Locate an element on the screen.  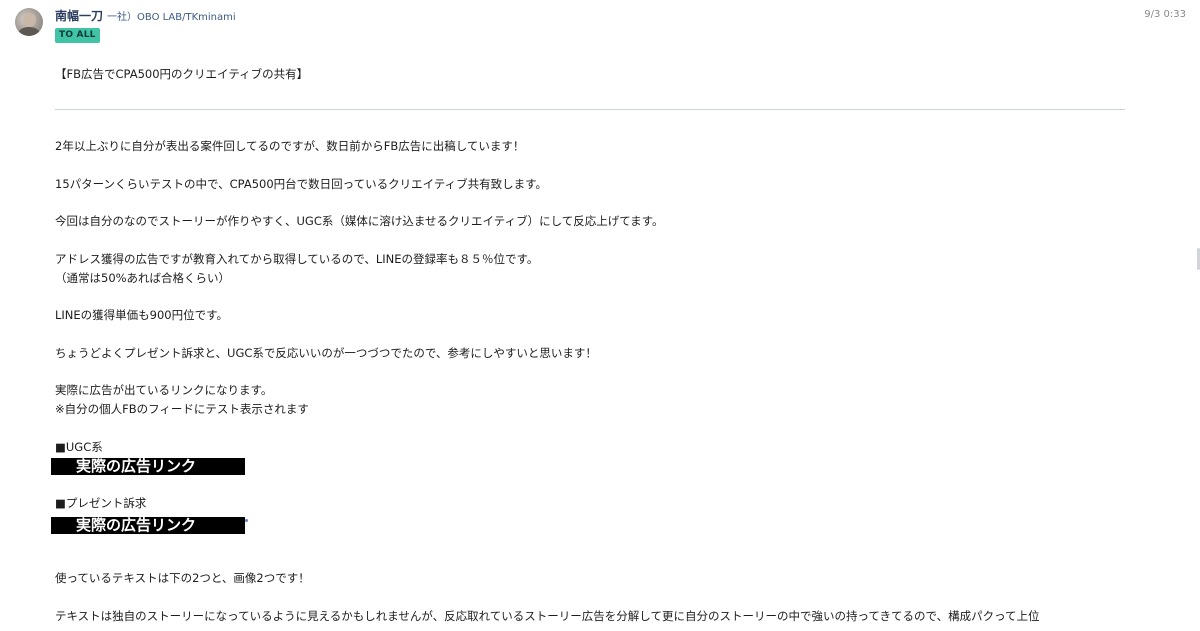
to-all-badge: TO ALL is located at coordinates (77, 35).